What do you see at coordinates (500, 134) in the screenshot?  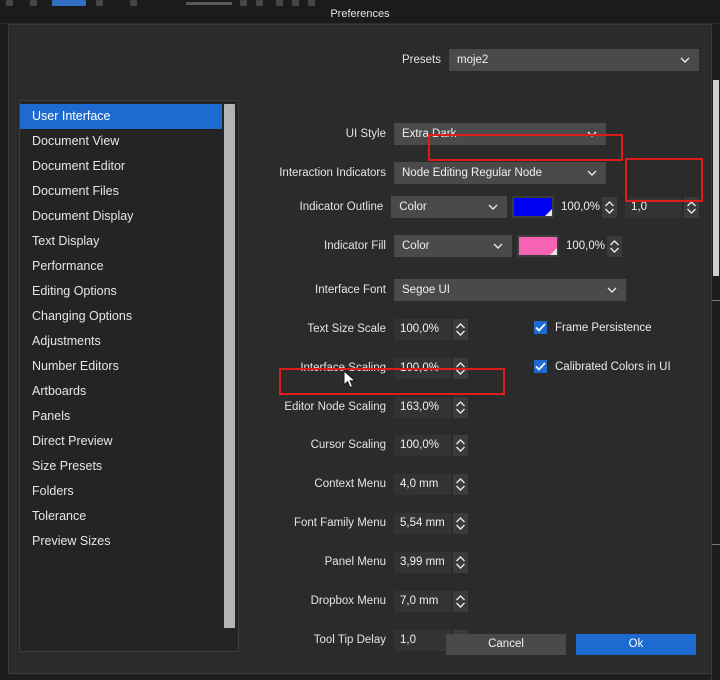 I see `ui-style-dropdown: Extra Dark` at bounding box center [500, 134].